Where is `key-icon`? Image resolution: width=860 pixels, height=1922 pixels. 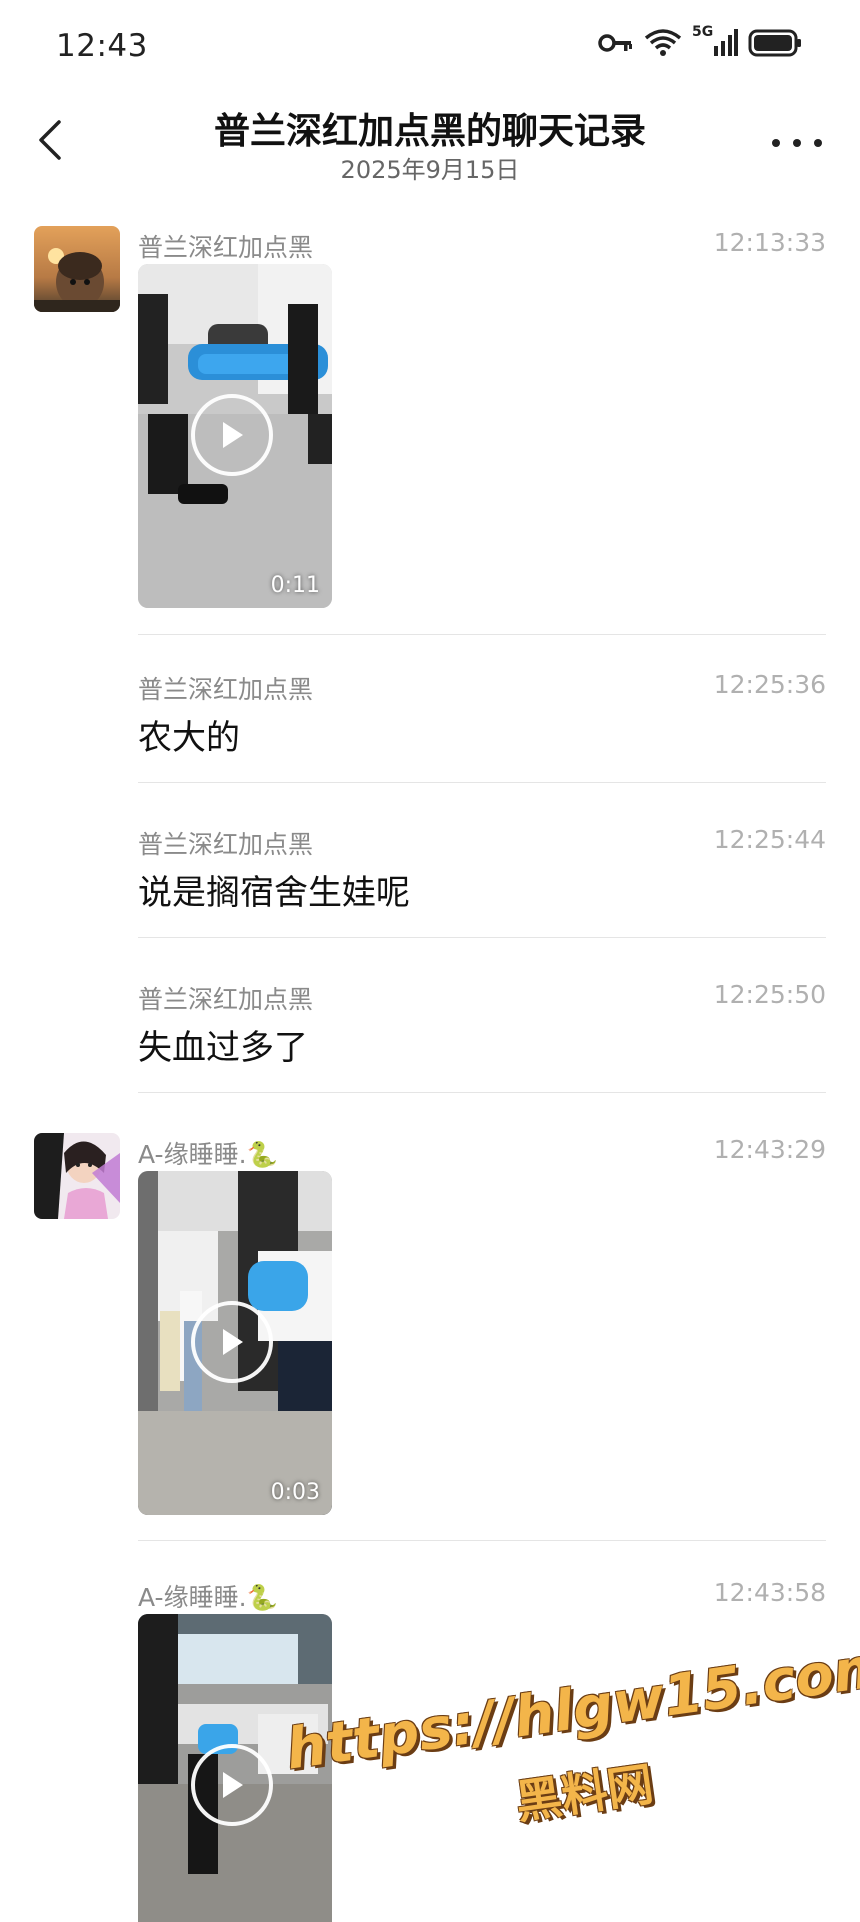 key-icon is located at coordinates (616, 43).